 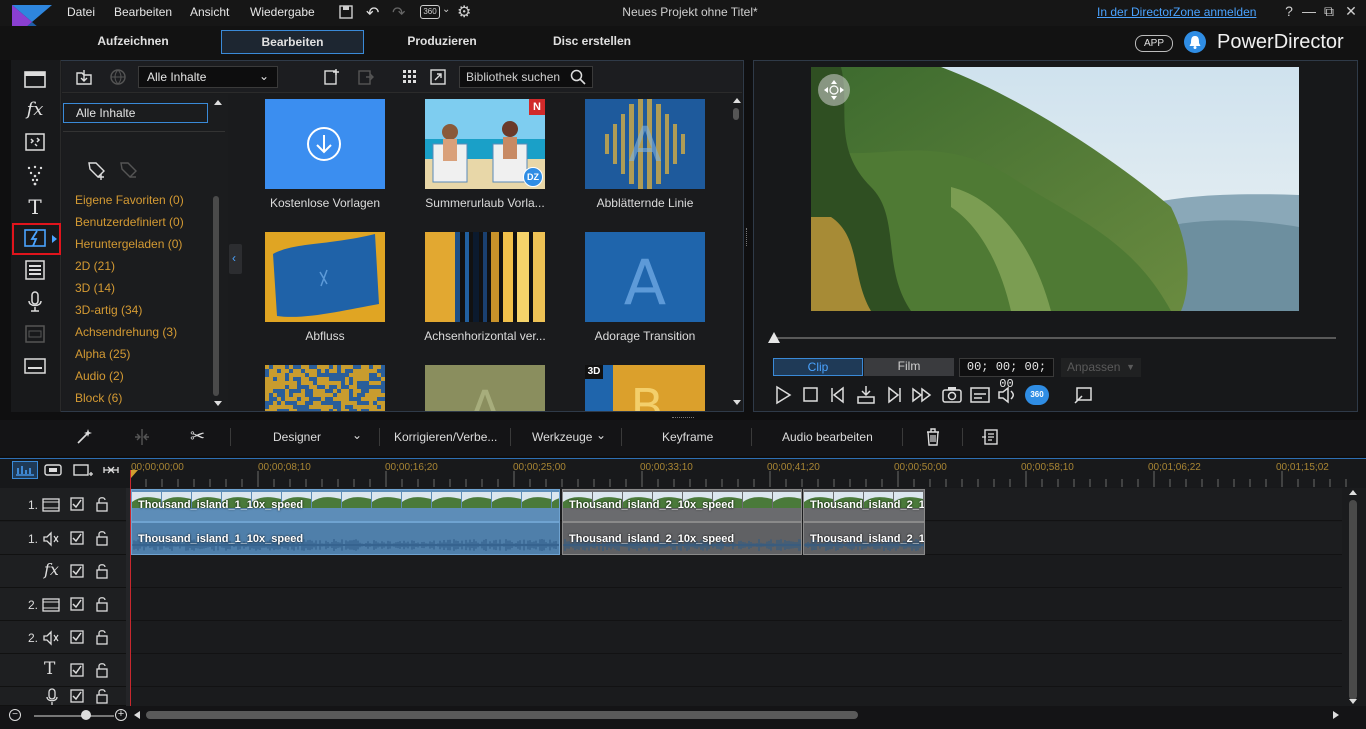 What do you see at coordinates (97, 170) in the screenshot?
I see `add-tag-icon` at bounding box center [97, 170].